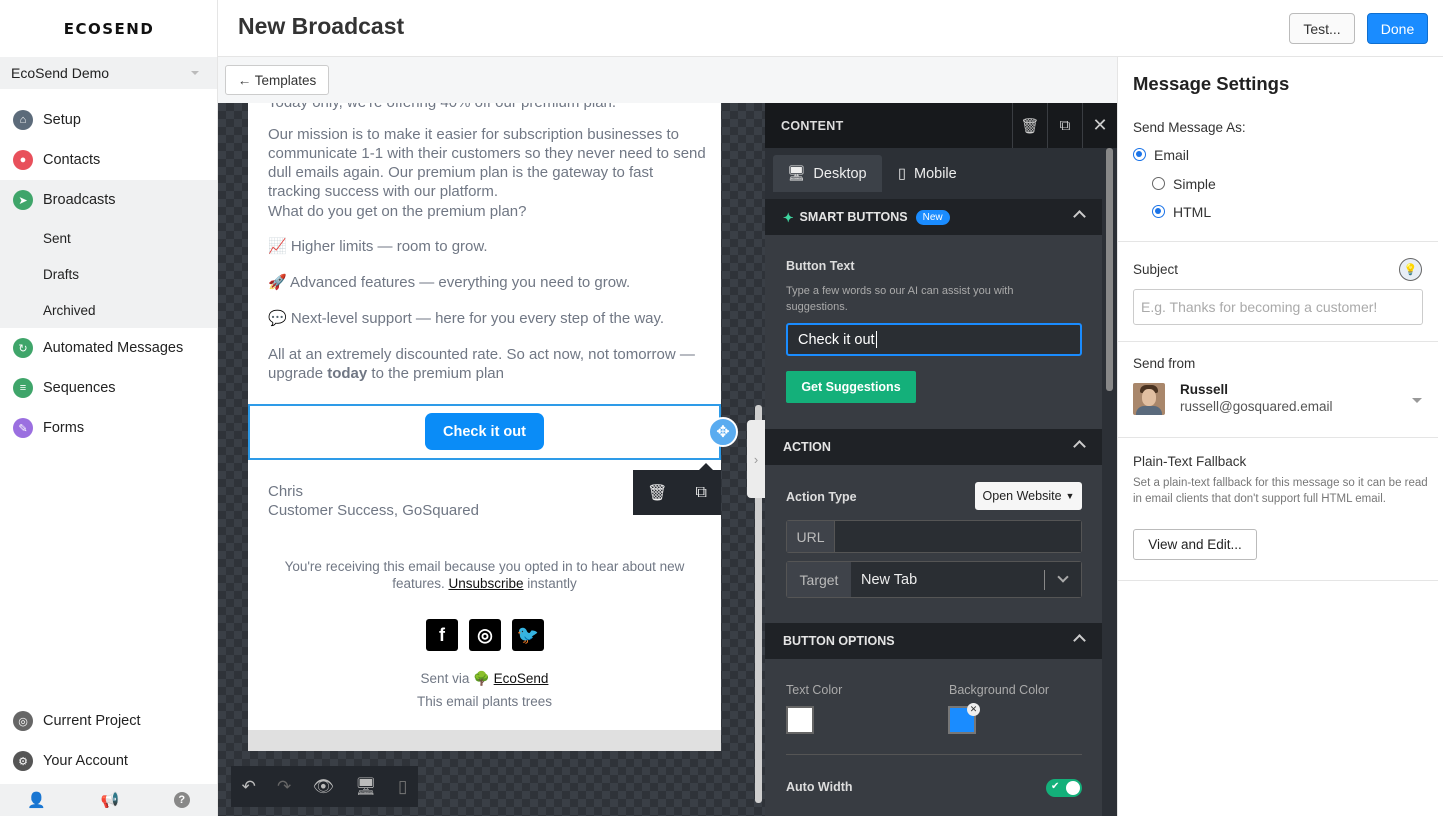 This screenshot has height=816, width=1443. I want to click on radio-html-label: HTML, so click(1192, 212).